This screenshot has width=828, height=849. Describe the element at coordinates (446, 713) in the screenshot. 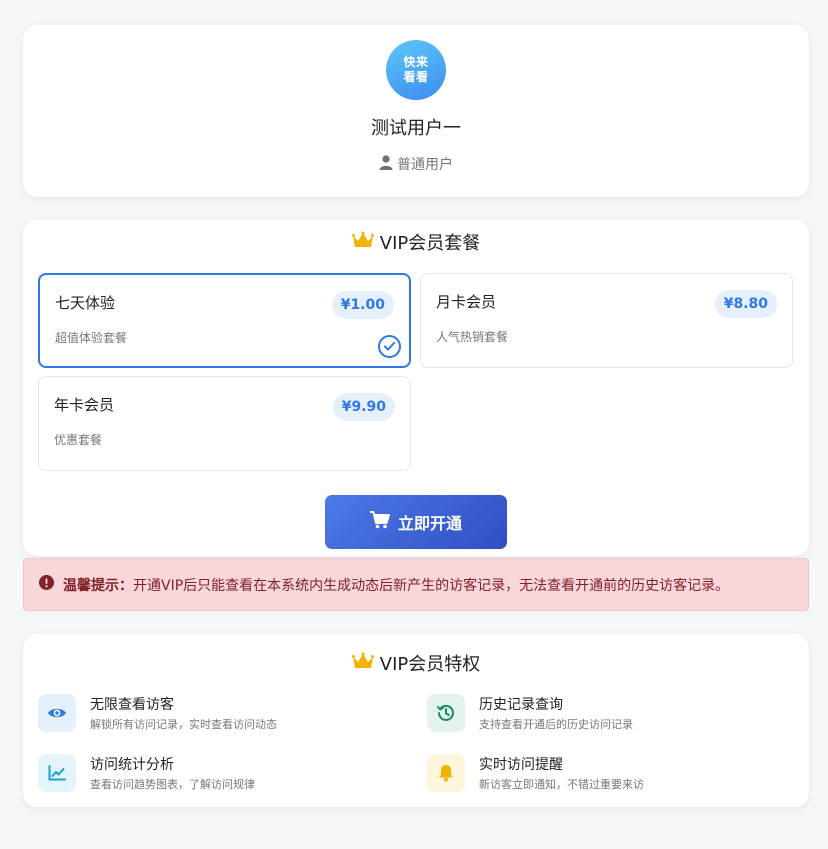

I see `history-icon` at that location.